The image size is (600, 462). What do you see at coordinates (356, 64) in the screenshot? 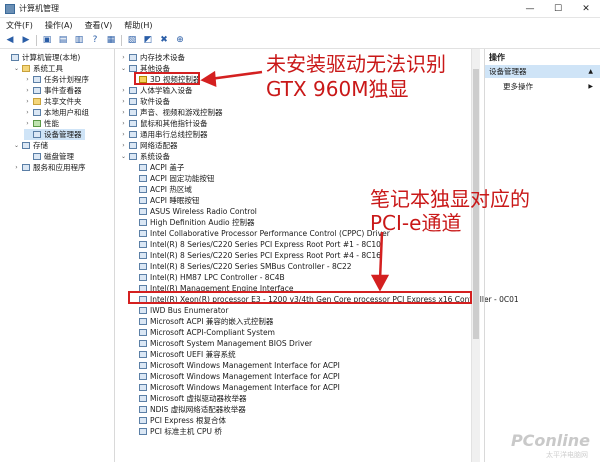
I see `annotation-no-driver-line1: 未安装驱动无法识别` at bounding box center [356, 64].